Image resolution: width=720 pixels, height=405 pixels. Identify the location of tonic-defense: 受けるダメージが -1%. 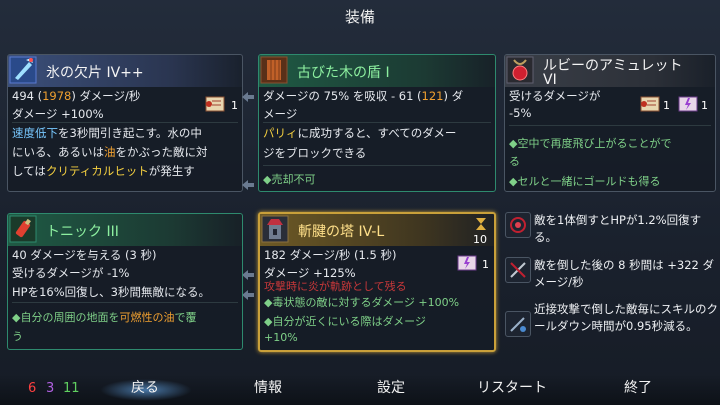
(71, 273).